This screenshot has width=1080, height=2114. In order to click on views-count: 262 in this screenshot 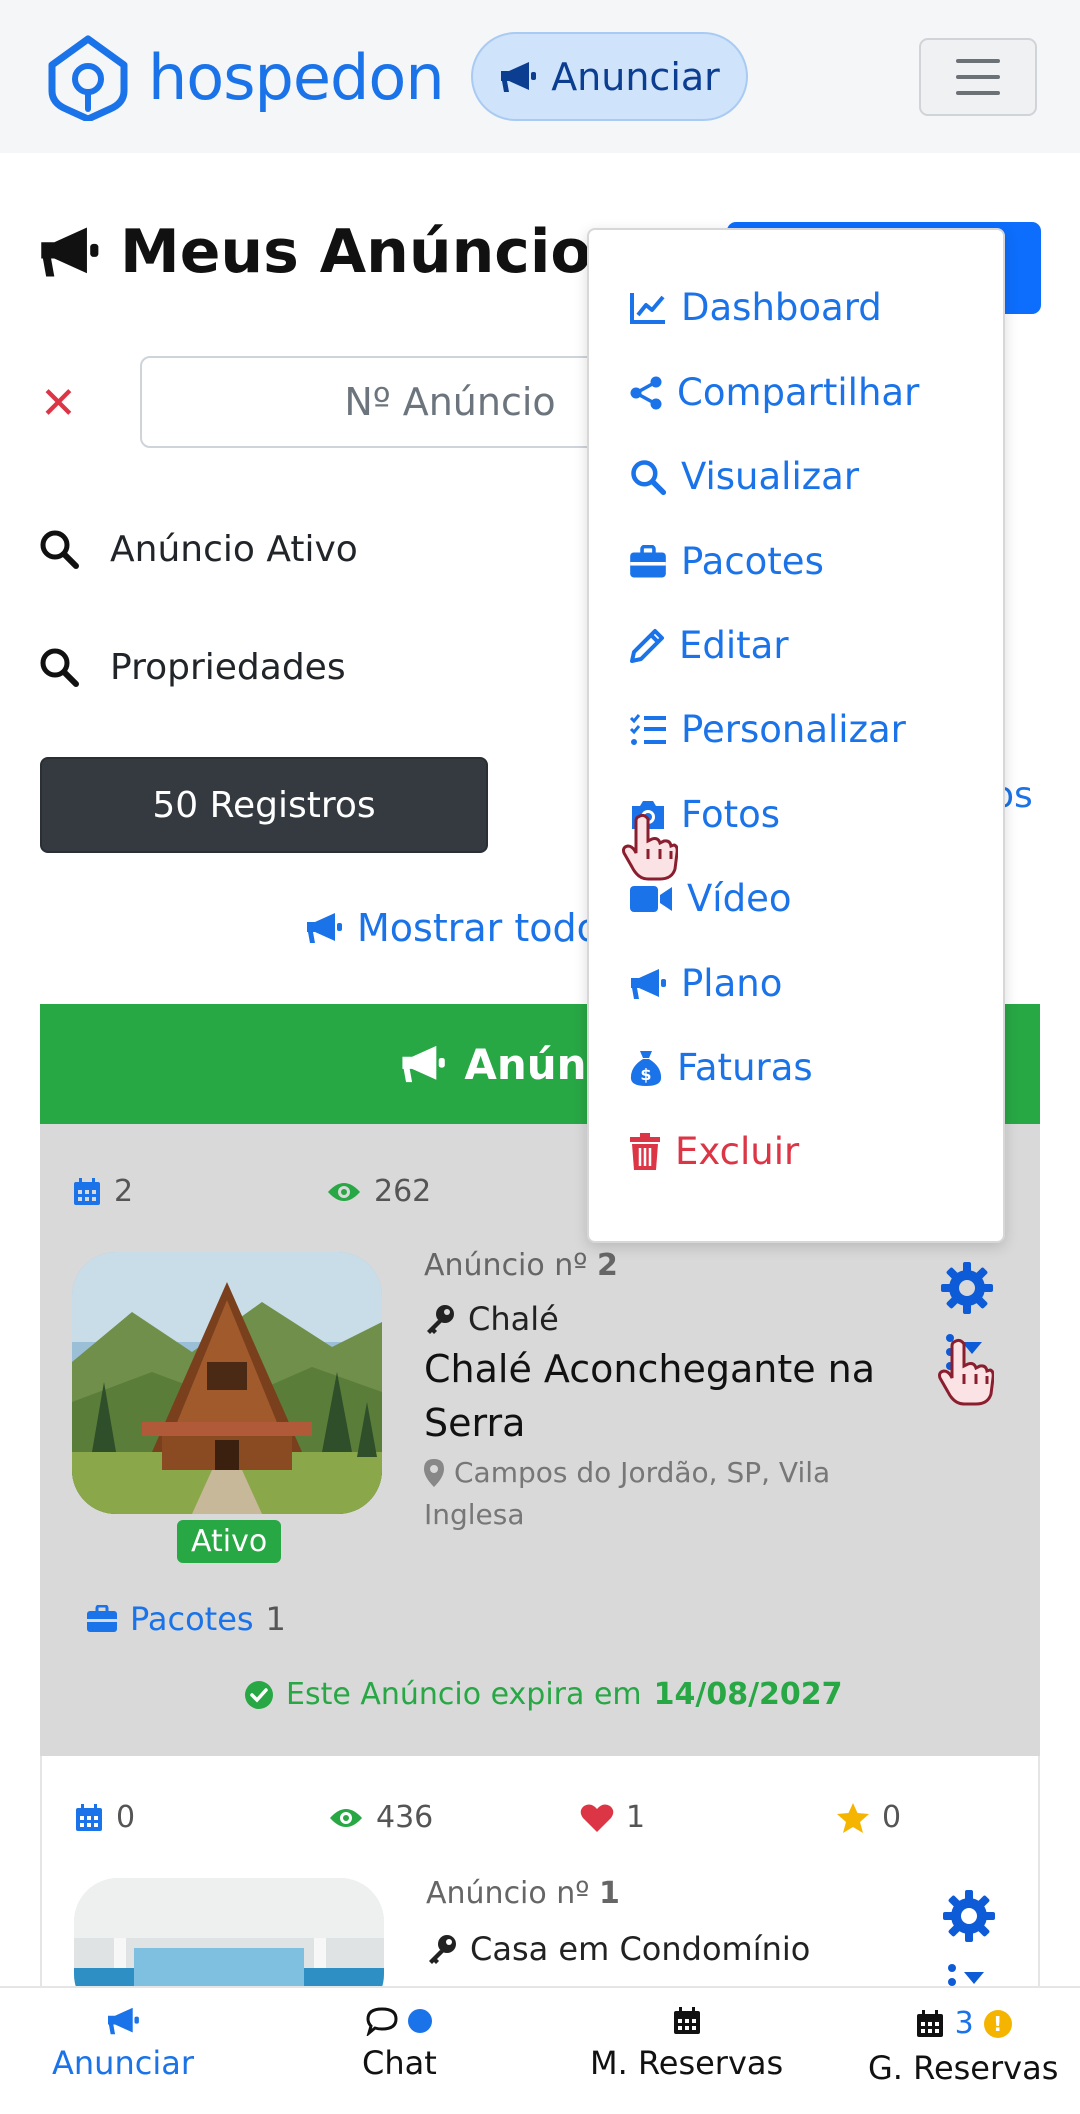, I will do `click(403, 1191)`.